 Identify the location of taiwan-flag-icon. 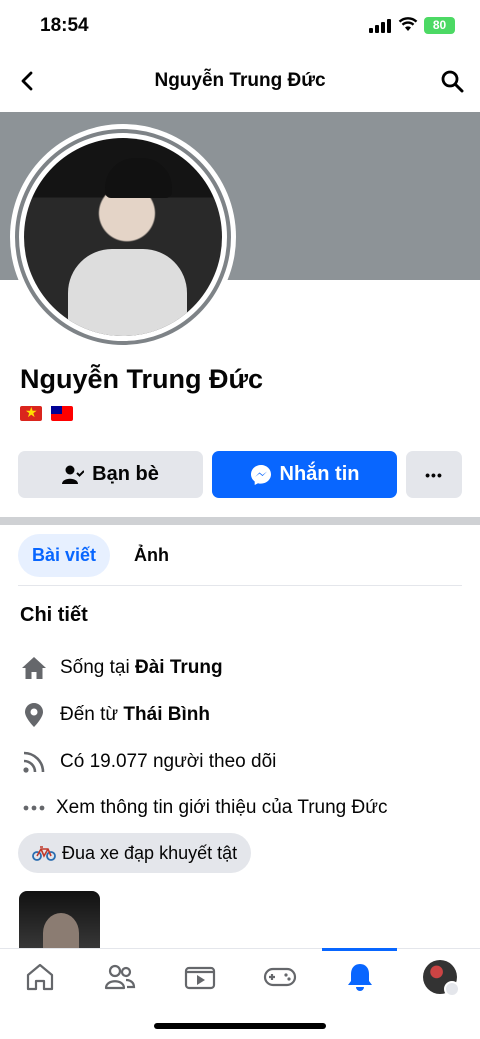
(62, 413).